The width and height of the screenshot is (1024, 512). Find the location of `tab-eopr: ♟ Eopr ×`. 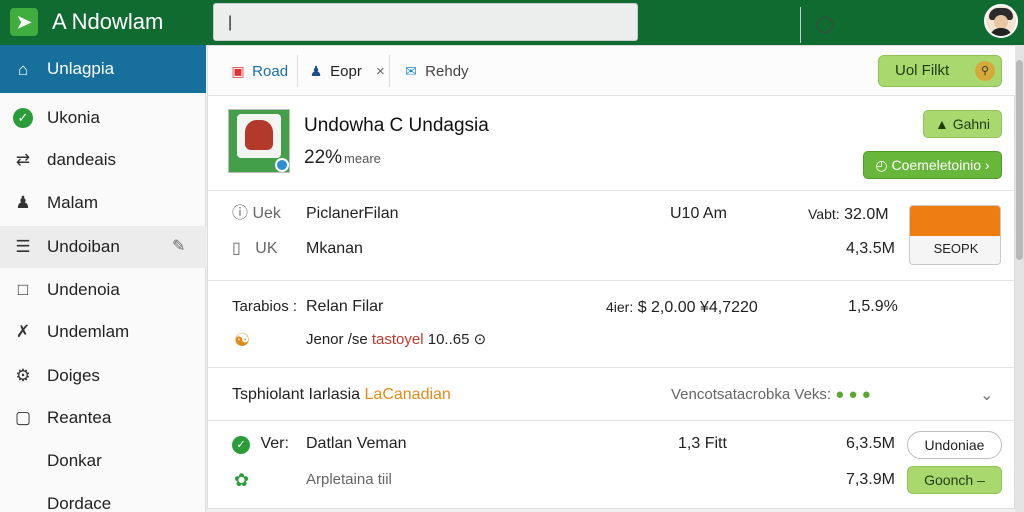

tab-eopr: ♟ Eopr × is located at coordinates (345, 71).